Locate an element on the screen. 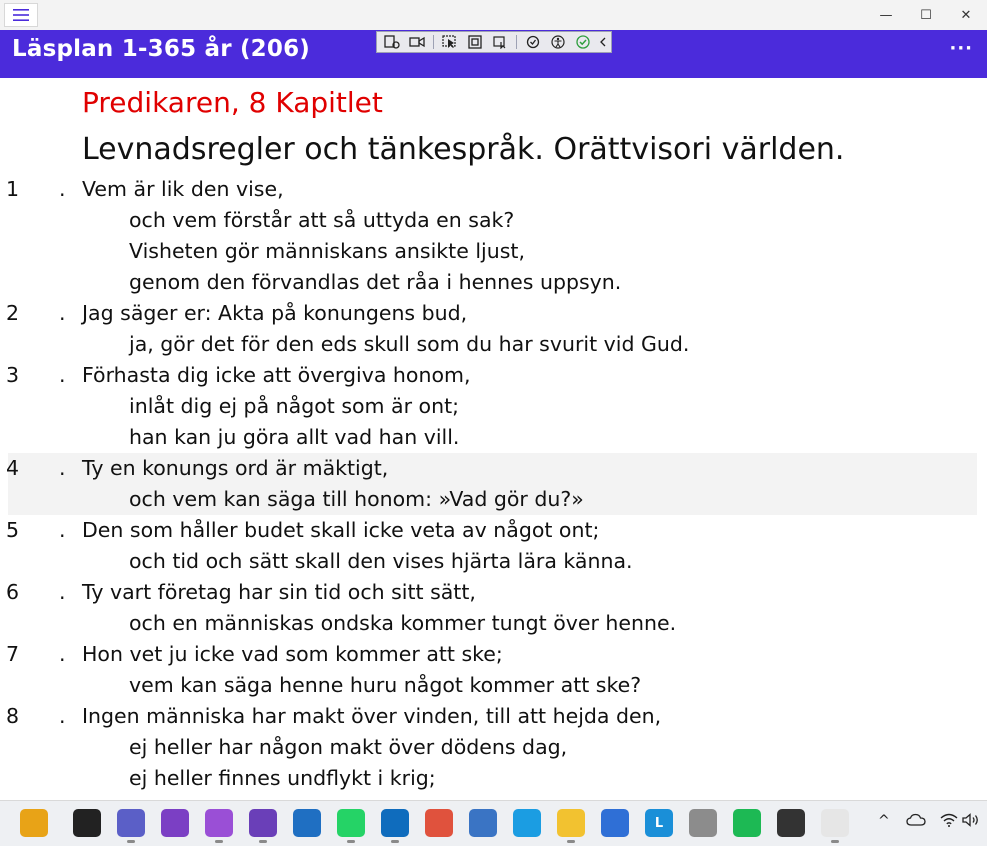  page-title: Läsplan 1-365 år (206) is located at coordinates (161, 49).